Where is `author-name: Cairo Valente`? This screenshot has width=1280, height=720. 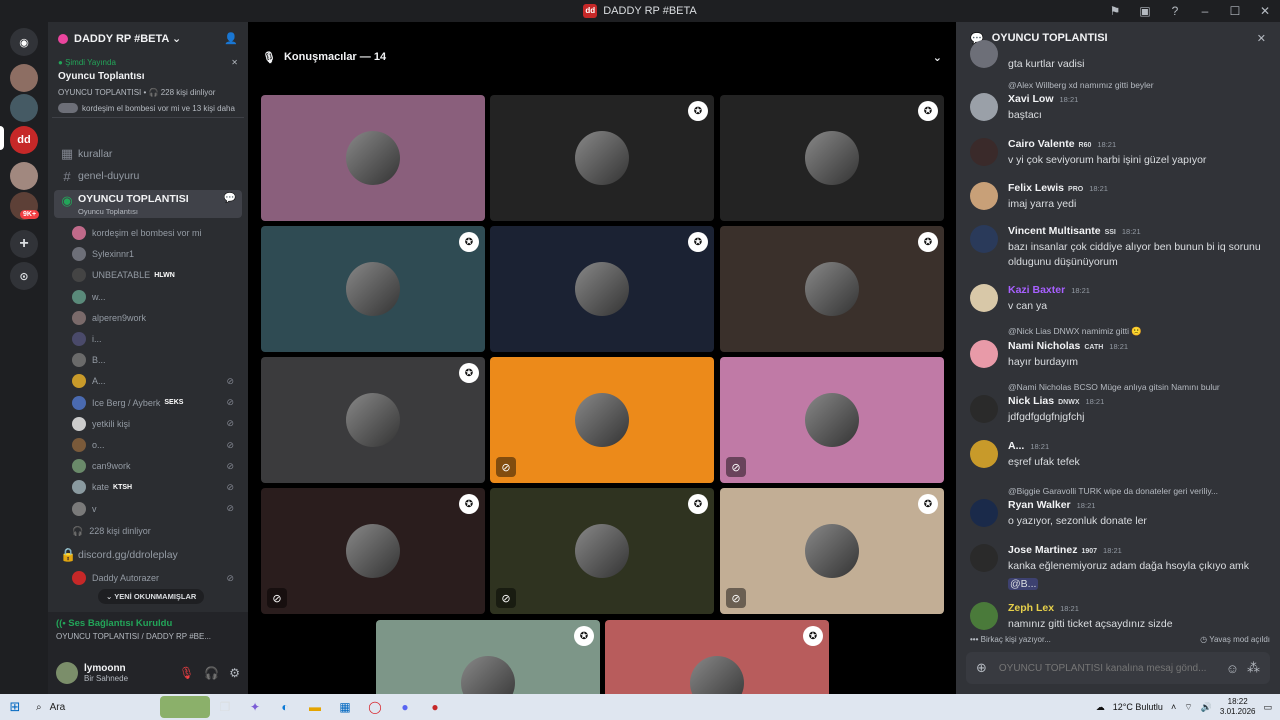 author-name: Cairo Valente is located at coordinates (1041, 144).